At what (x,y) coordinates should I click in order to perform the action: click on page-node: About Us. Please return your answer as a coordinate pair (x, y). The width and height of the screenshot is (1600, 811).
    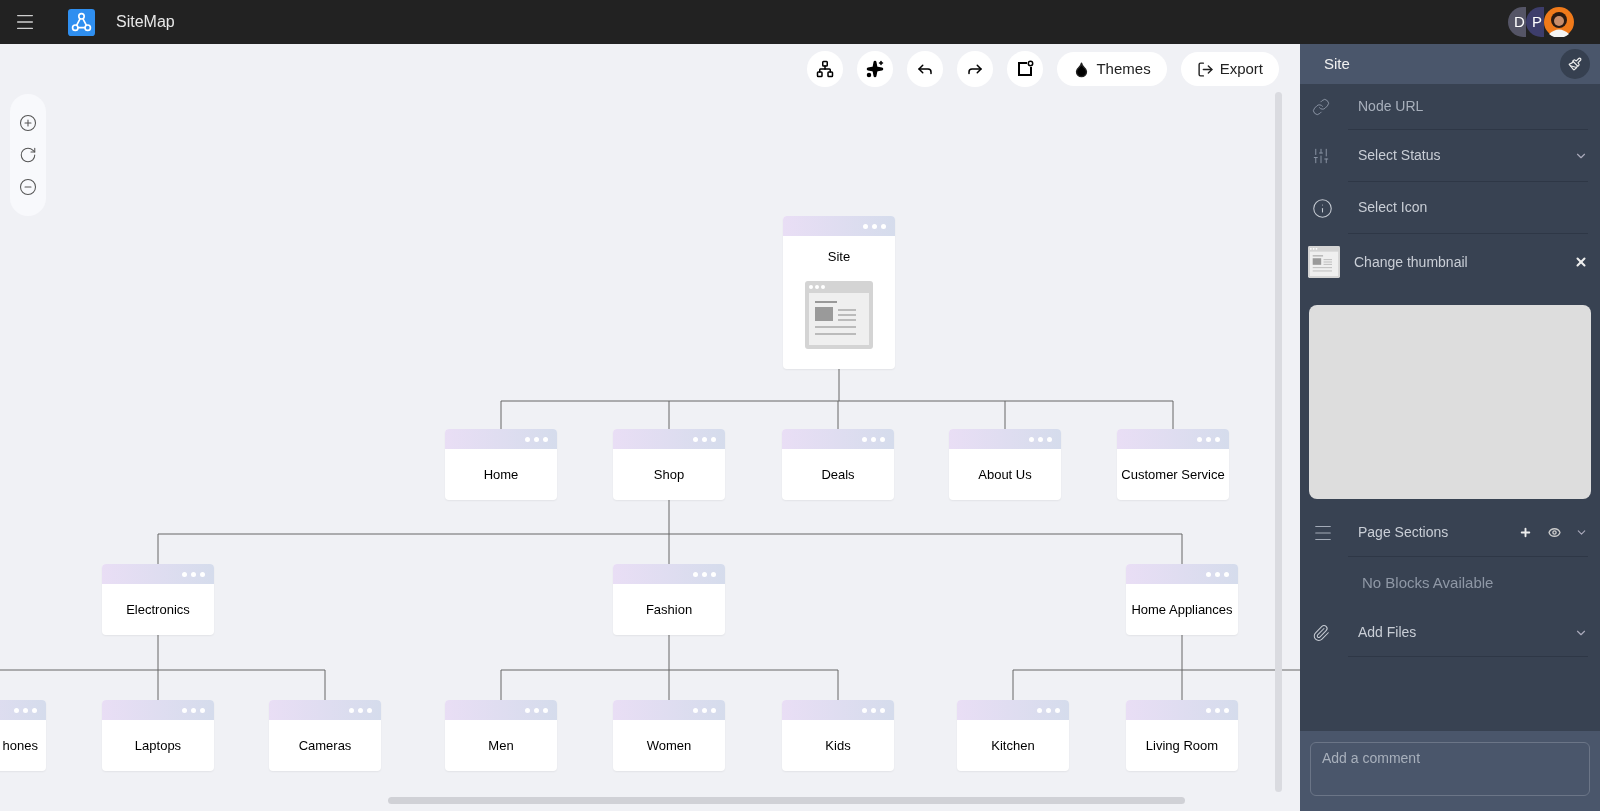
    Looking at the image, I should click on (1005, 464).